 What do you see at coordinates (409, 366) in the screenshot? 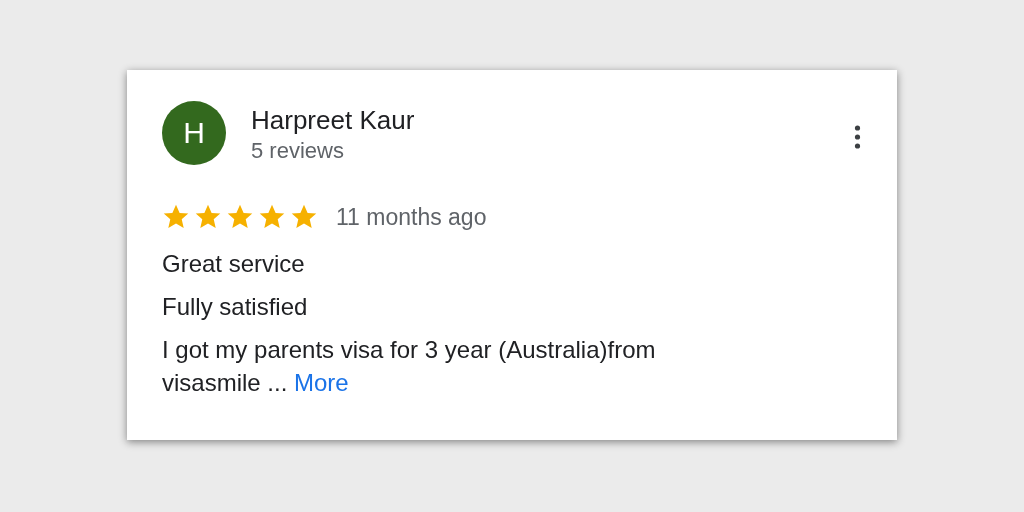
I see `review-text: I got my parents visa for 3 year (Australia)from visasmile ... More` at bounding box center [409, 366].